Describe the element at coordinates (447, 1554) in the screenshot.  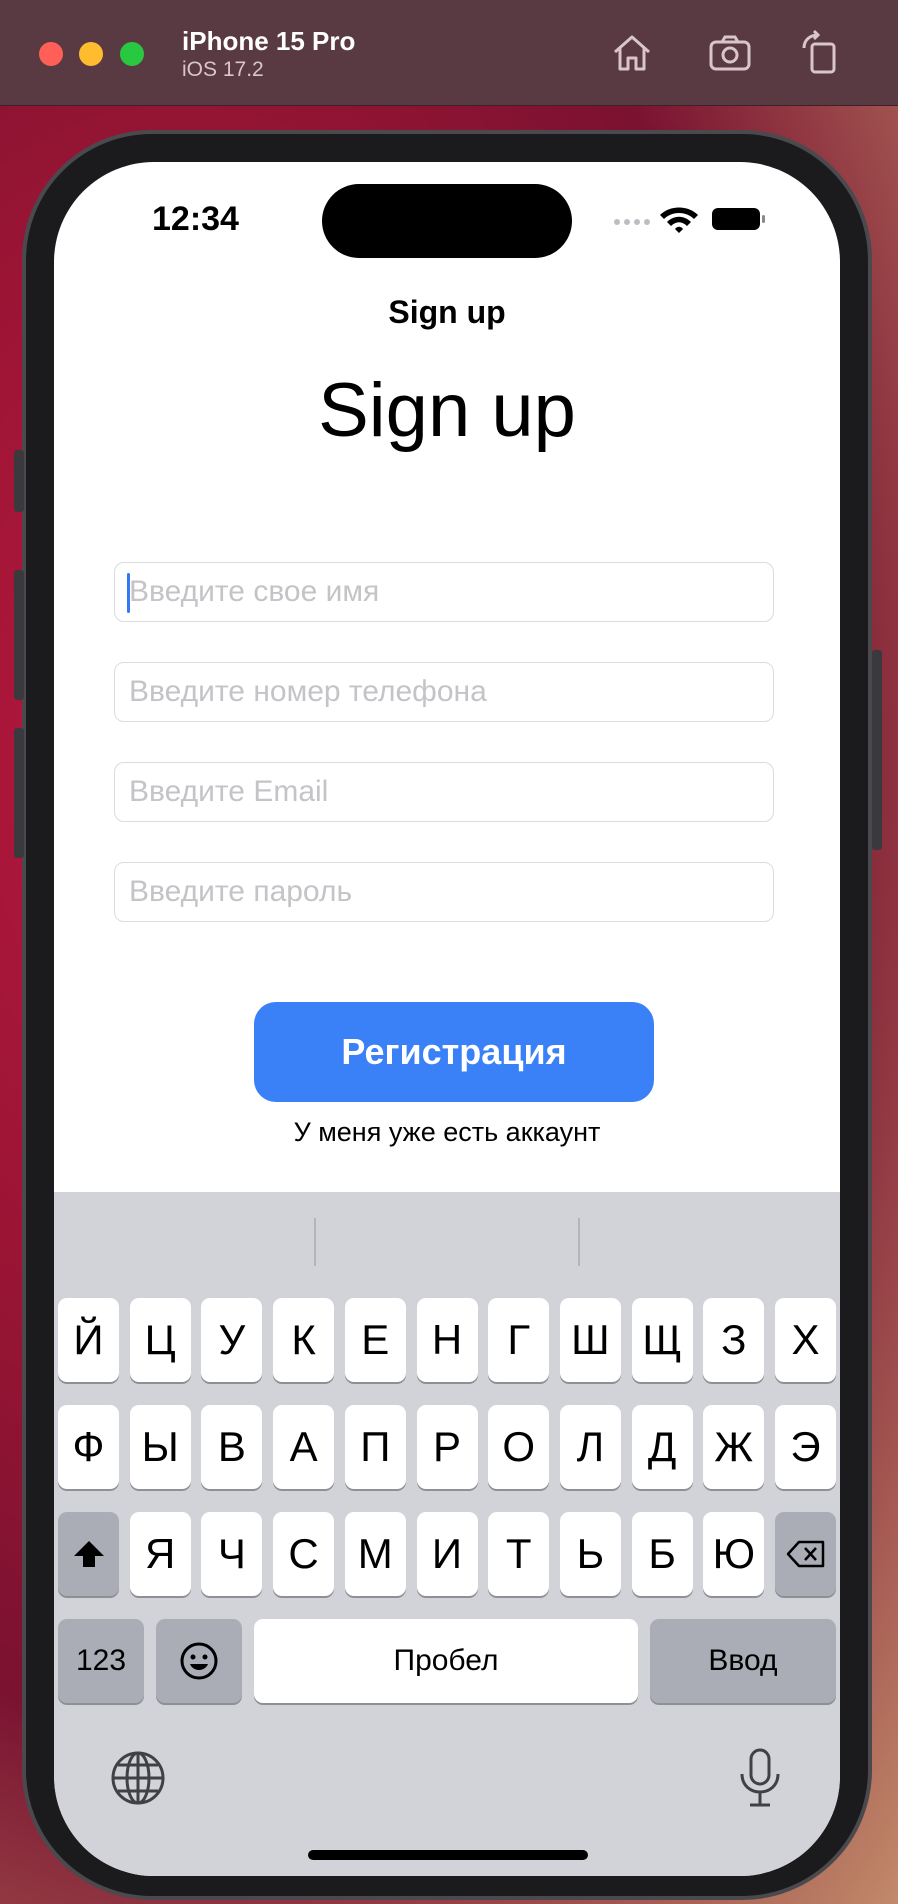
I see `key-5: И` at that location.